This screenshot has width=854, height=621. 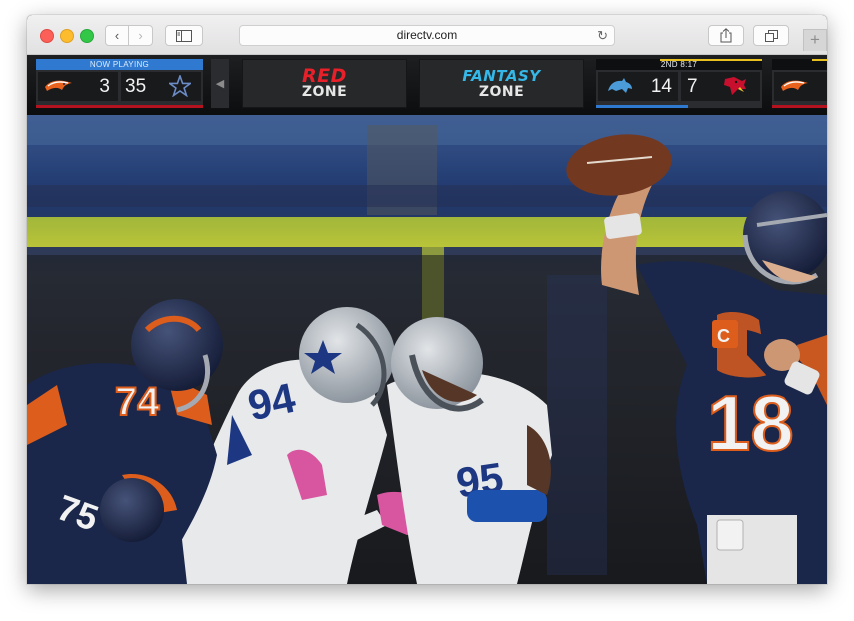 I want to click on plus-icon: +, so click(x=815, y=39).